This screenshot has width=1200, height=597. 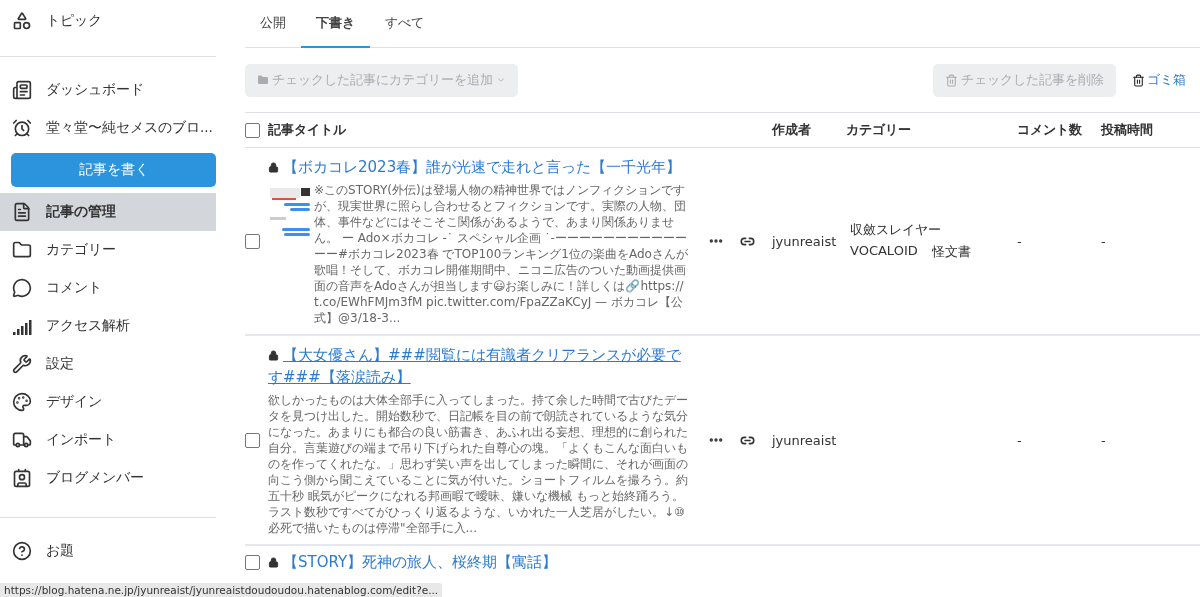 What do you see at coordinates (22, 21) in the screenshot?
I see `shapes-icon` at bounding box center [22, 21].